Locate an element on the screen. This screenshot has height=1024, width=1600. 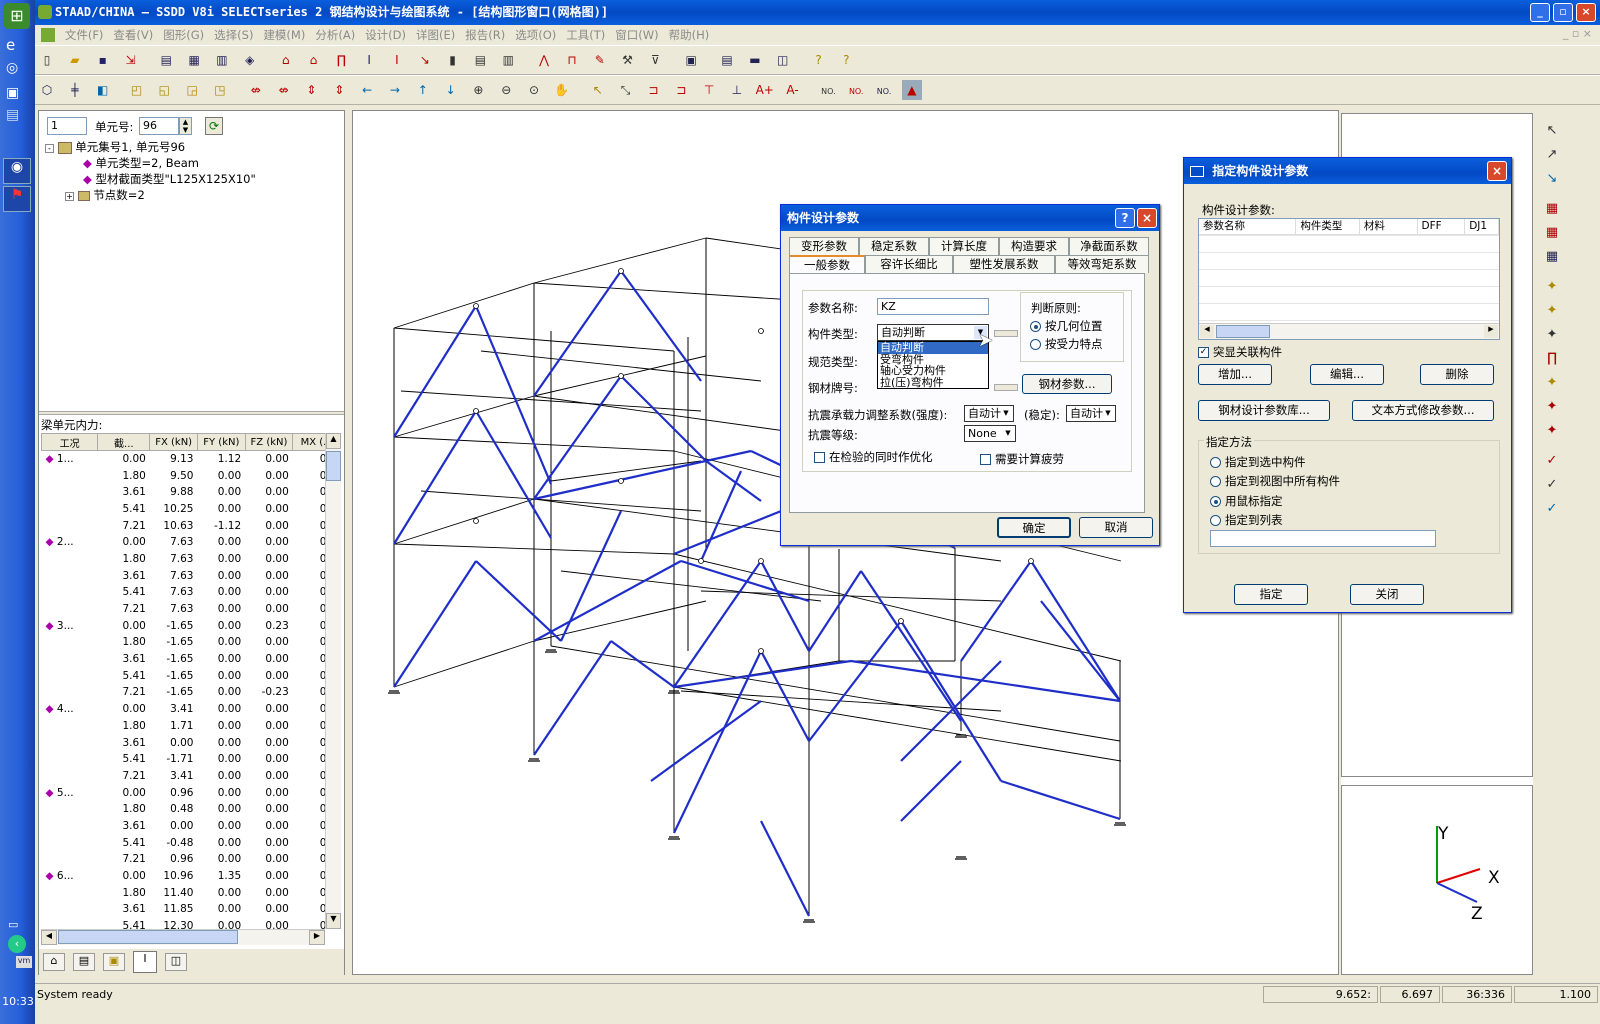
tab-section-icon: ◫ is located at coordinates (176, 962).